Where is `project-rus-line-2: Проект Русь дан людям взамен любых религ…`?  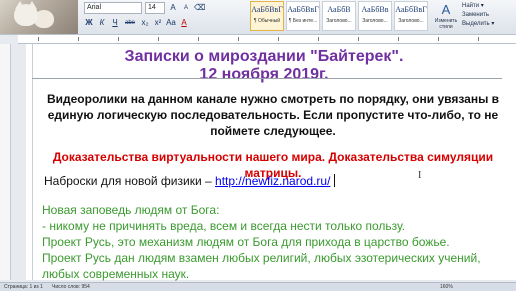 project-rus-line-2: Проект Русь дан людям взамен любых религ… is located at coordinates (261, 266).